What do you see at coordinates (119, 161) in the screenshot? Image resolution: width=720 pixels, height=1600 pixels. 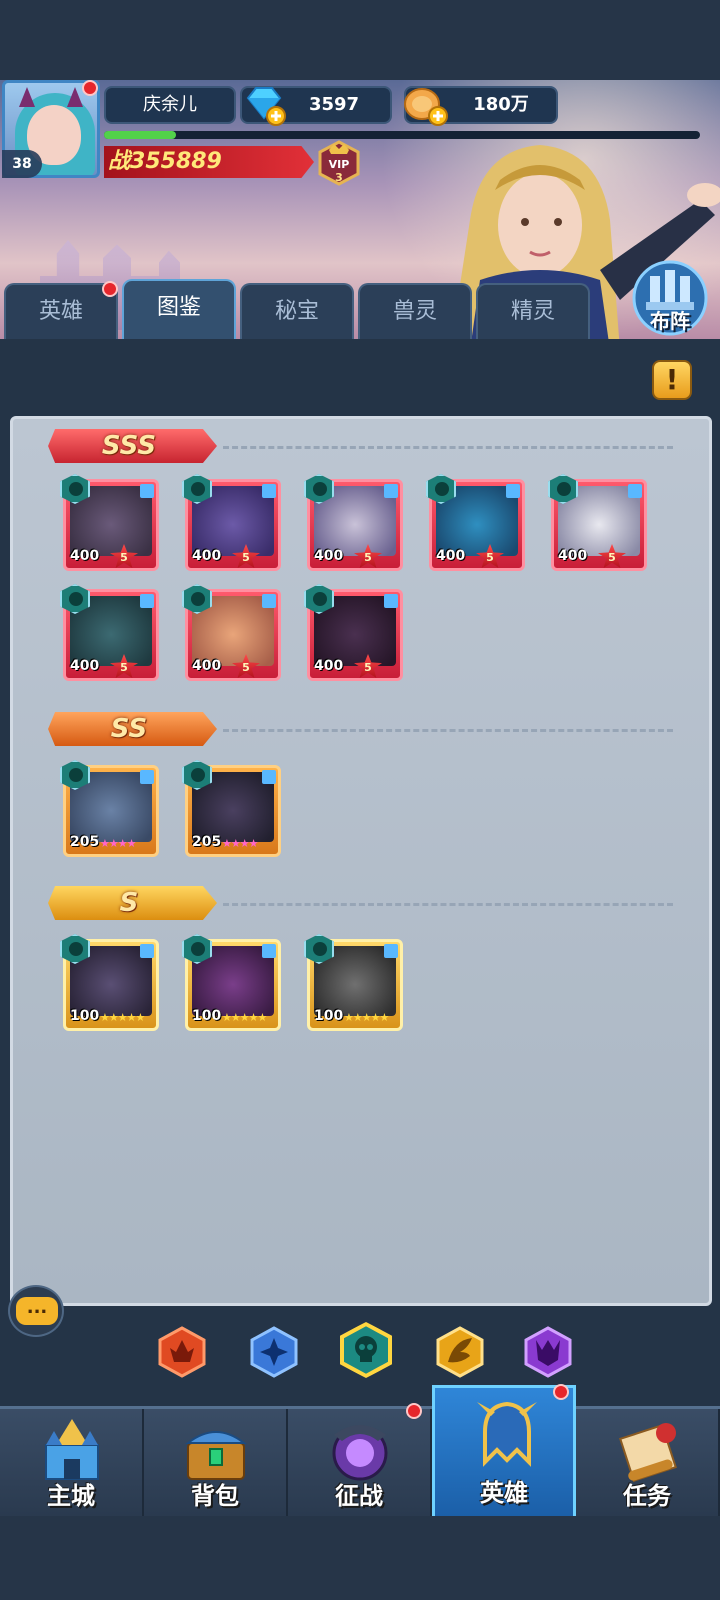 I see `power-prefix: 战` at bounding box center [119, 161].